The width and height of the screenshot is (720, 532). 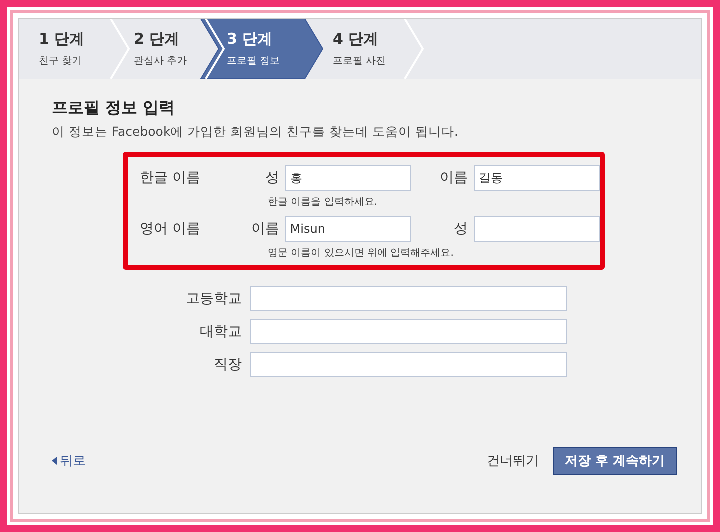 I want to click on step-label: 친구 찾기, so click(x=61, y=61).